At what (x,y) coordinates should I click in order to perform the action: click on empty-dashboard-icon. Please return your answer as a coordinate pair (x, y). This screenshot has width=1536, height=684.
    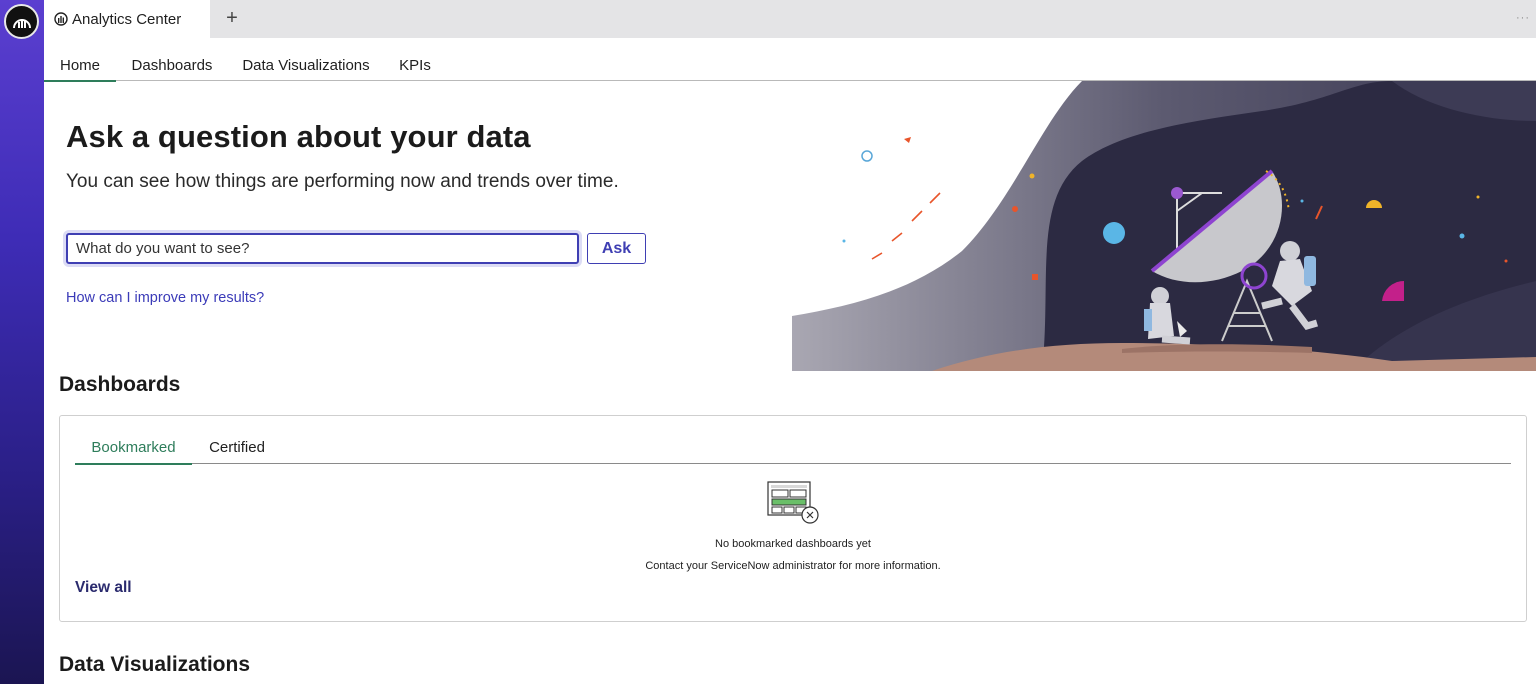
    Looking at the image, I should click on (793, 502).